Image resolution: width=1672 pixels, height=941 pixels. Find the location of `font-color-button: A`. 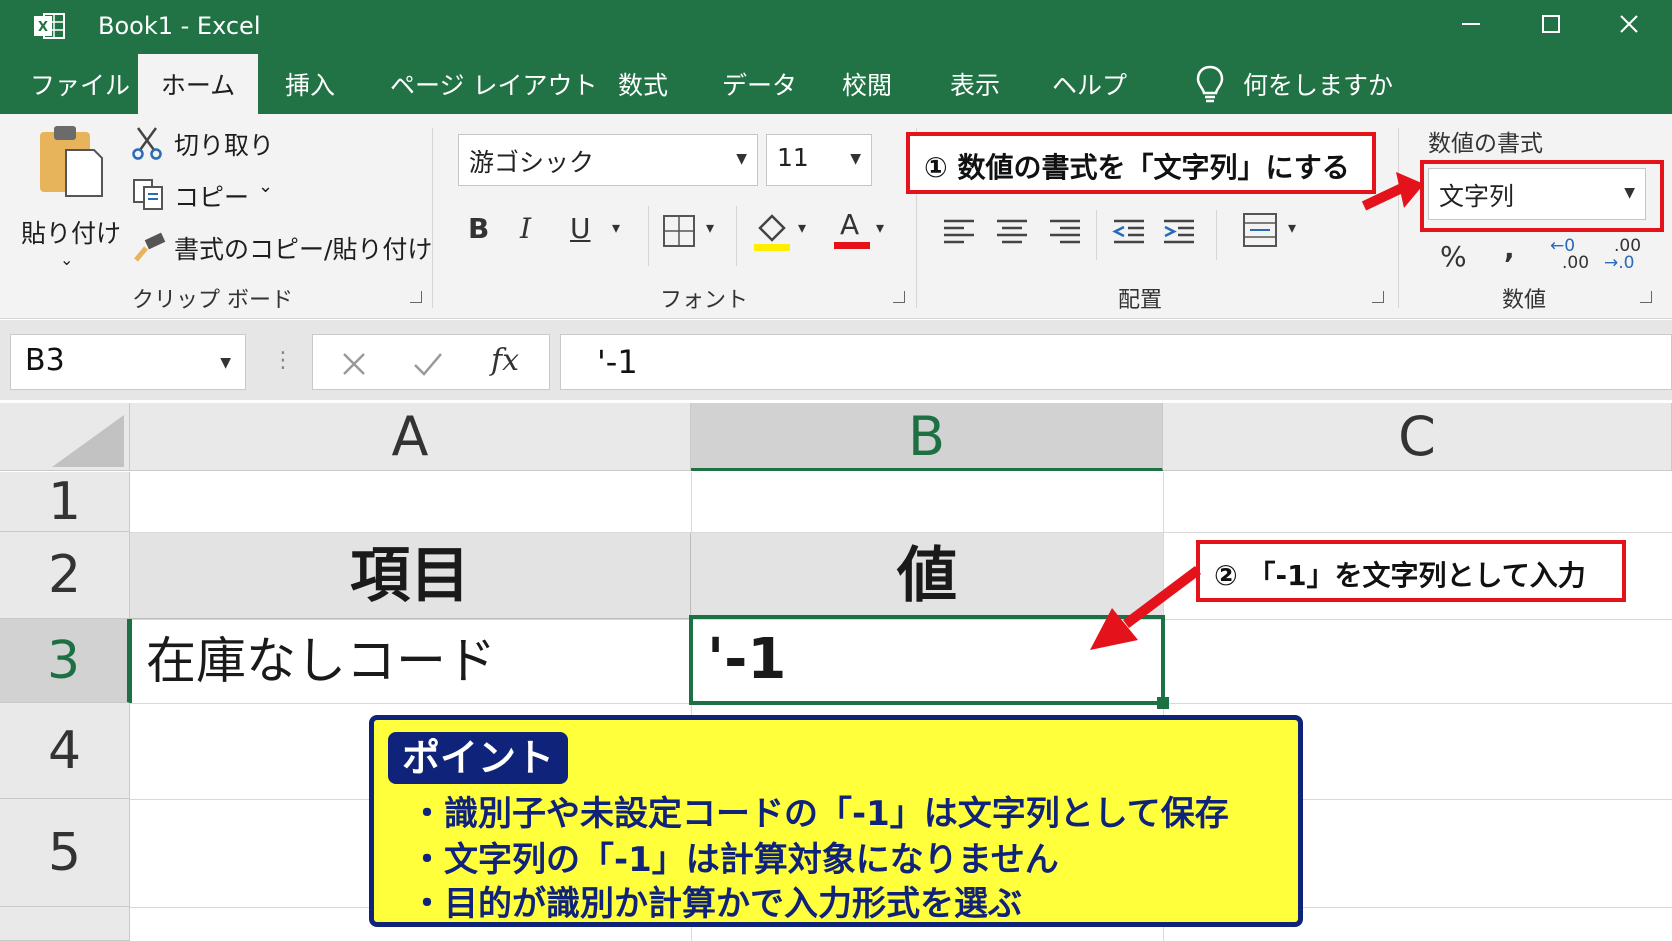

font-color-button: A is located at coordinates (852, 229).